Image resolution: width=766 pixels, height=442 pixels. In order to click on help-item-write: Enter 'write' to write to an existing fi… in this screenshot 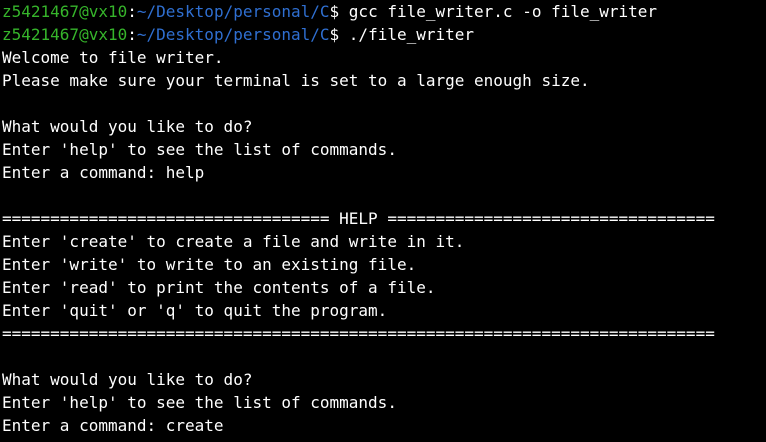, I will do `click(209, 264)`.